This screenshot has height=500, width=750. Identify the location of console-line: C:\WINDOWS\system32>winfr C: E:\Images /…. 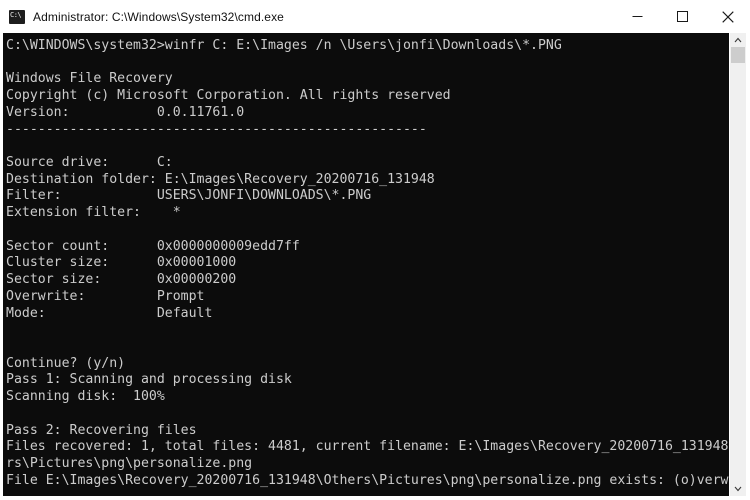
(284, 45).